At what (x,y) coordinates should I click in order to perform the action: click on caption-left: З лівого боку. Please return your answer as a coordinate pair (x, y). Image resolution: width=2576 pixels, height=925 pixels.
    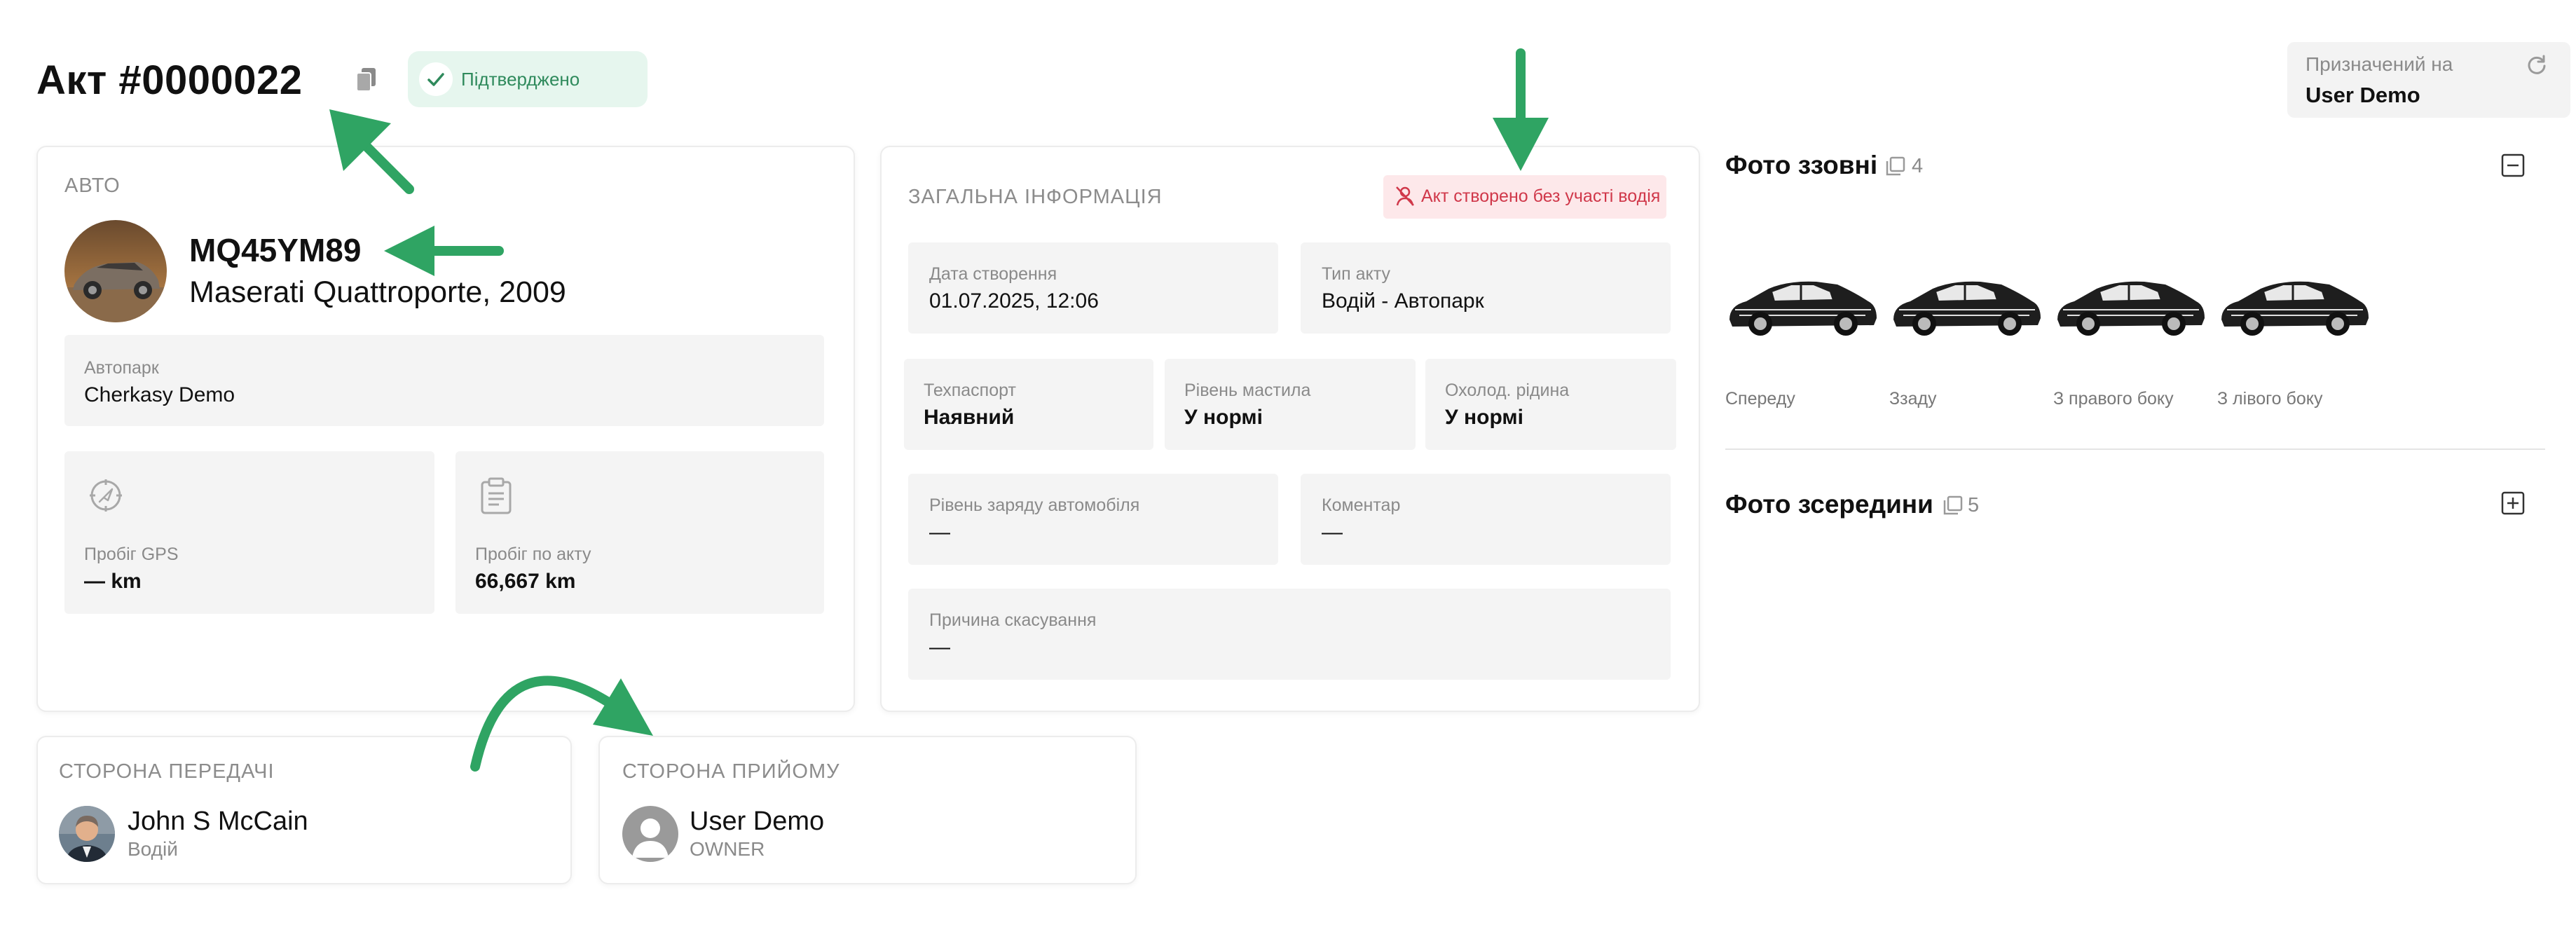
    Looking at the image, I should click on (2270, 399).